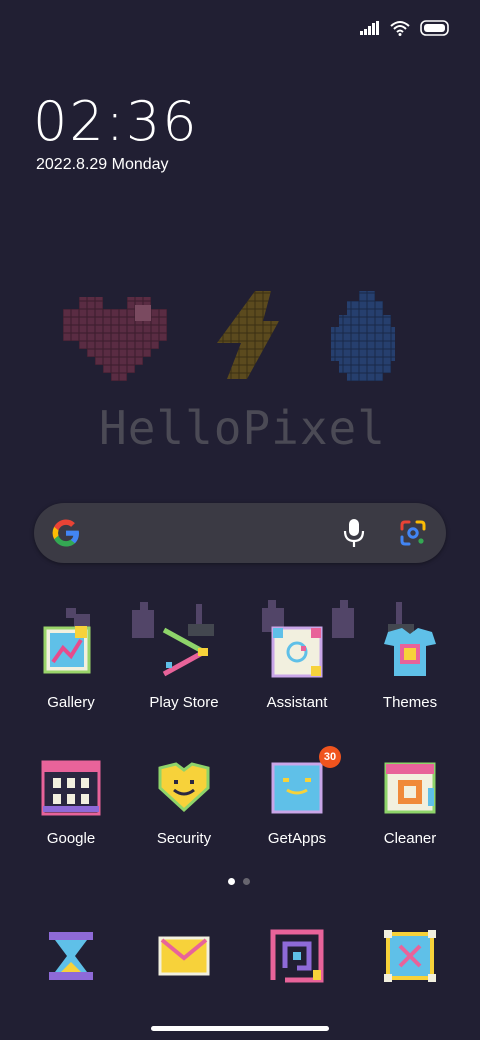 This screenshot has width=480, height=1040. Describe the element at coordinates (410, 652) in the screenshot. I see `themes-icon` at that location.